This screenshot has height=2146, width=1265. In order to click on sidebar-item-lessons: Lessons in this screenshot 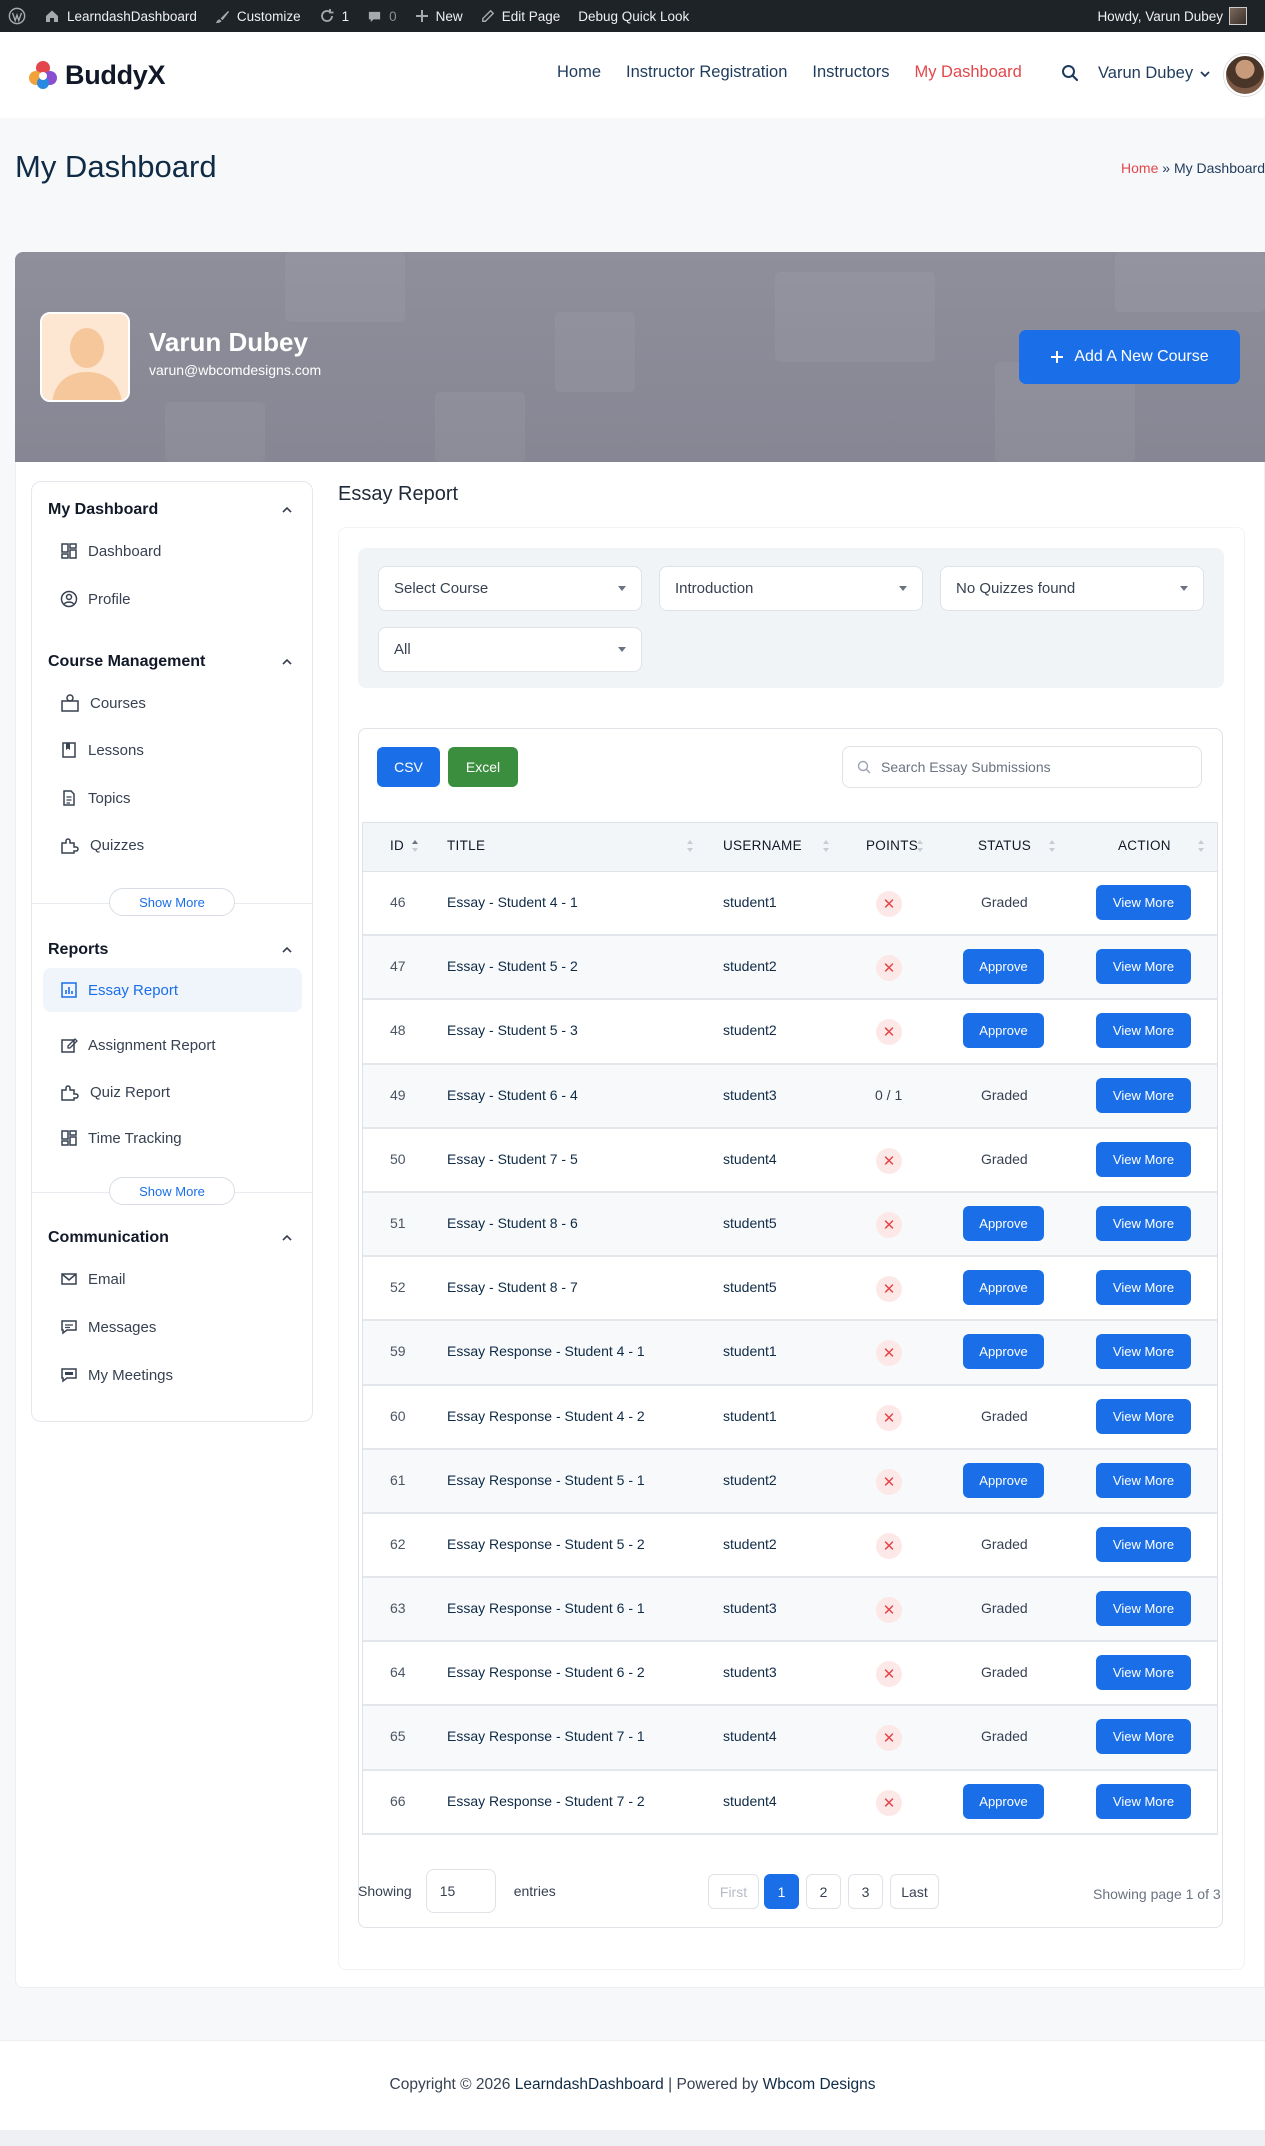, I will do `click(102, 750)`.